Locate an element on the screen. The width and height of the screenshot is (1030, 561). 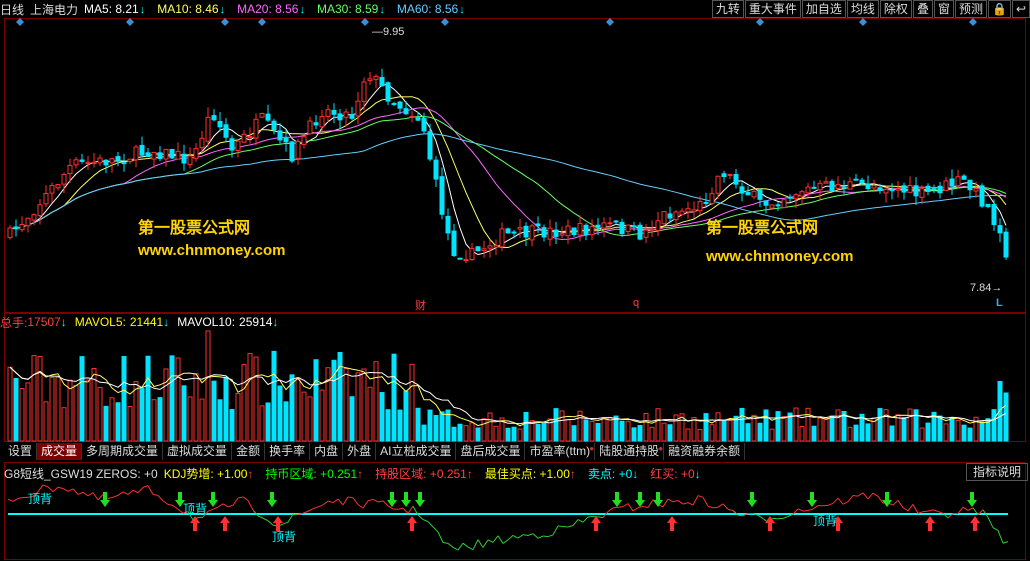
tab-12: 融资融券余额 is located at coordinates (705, 451).